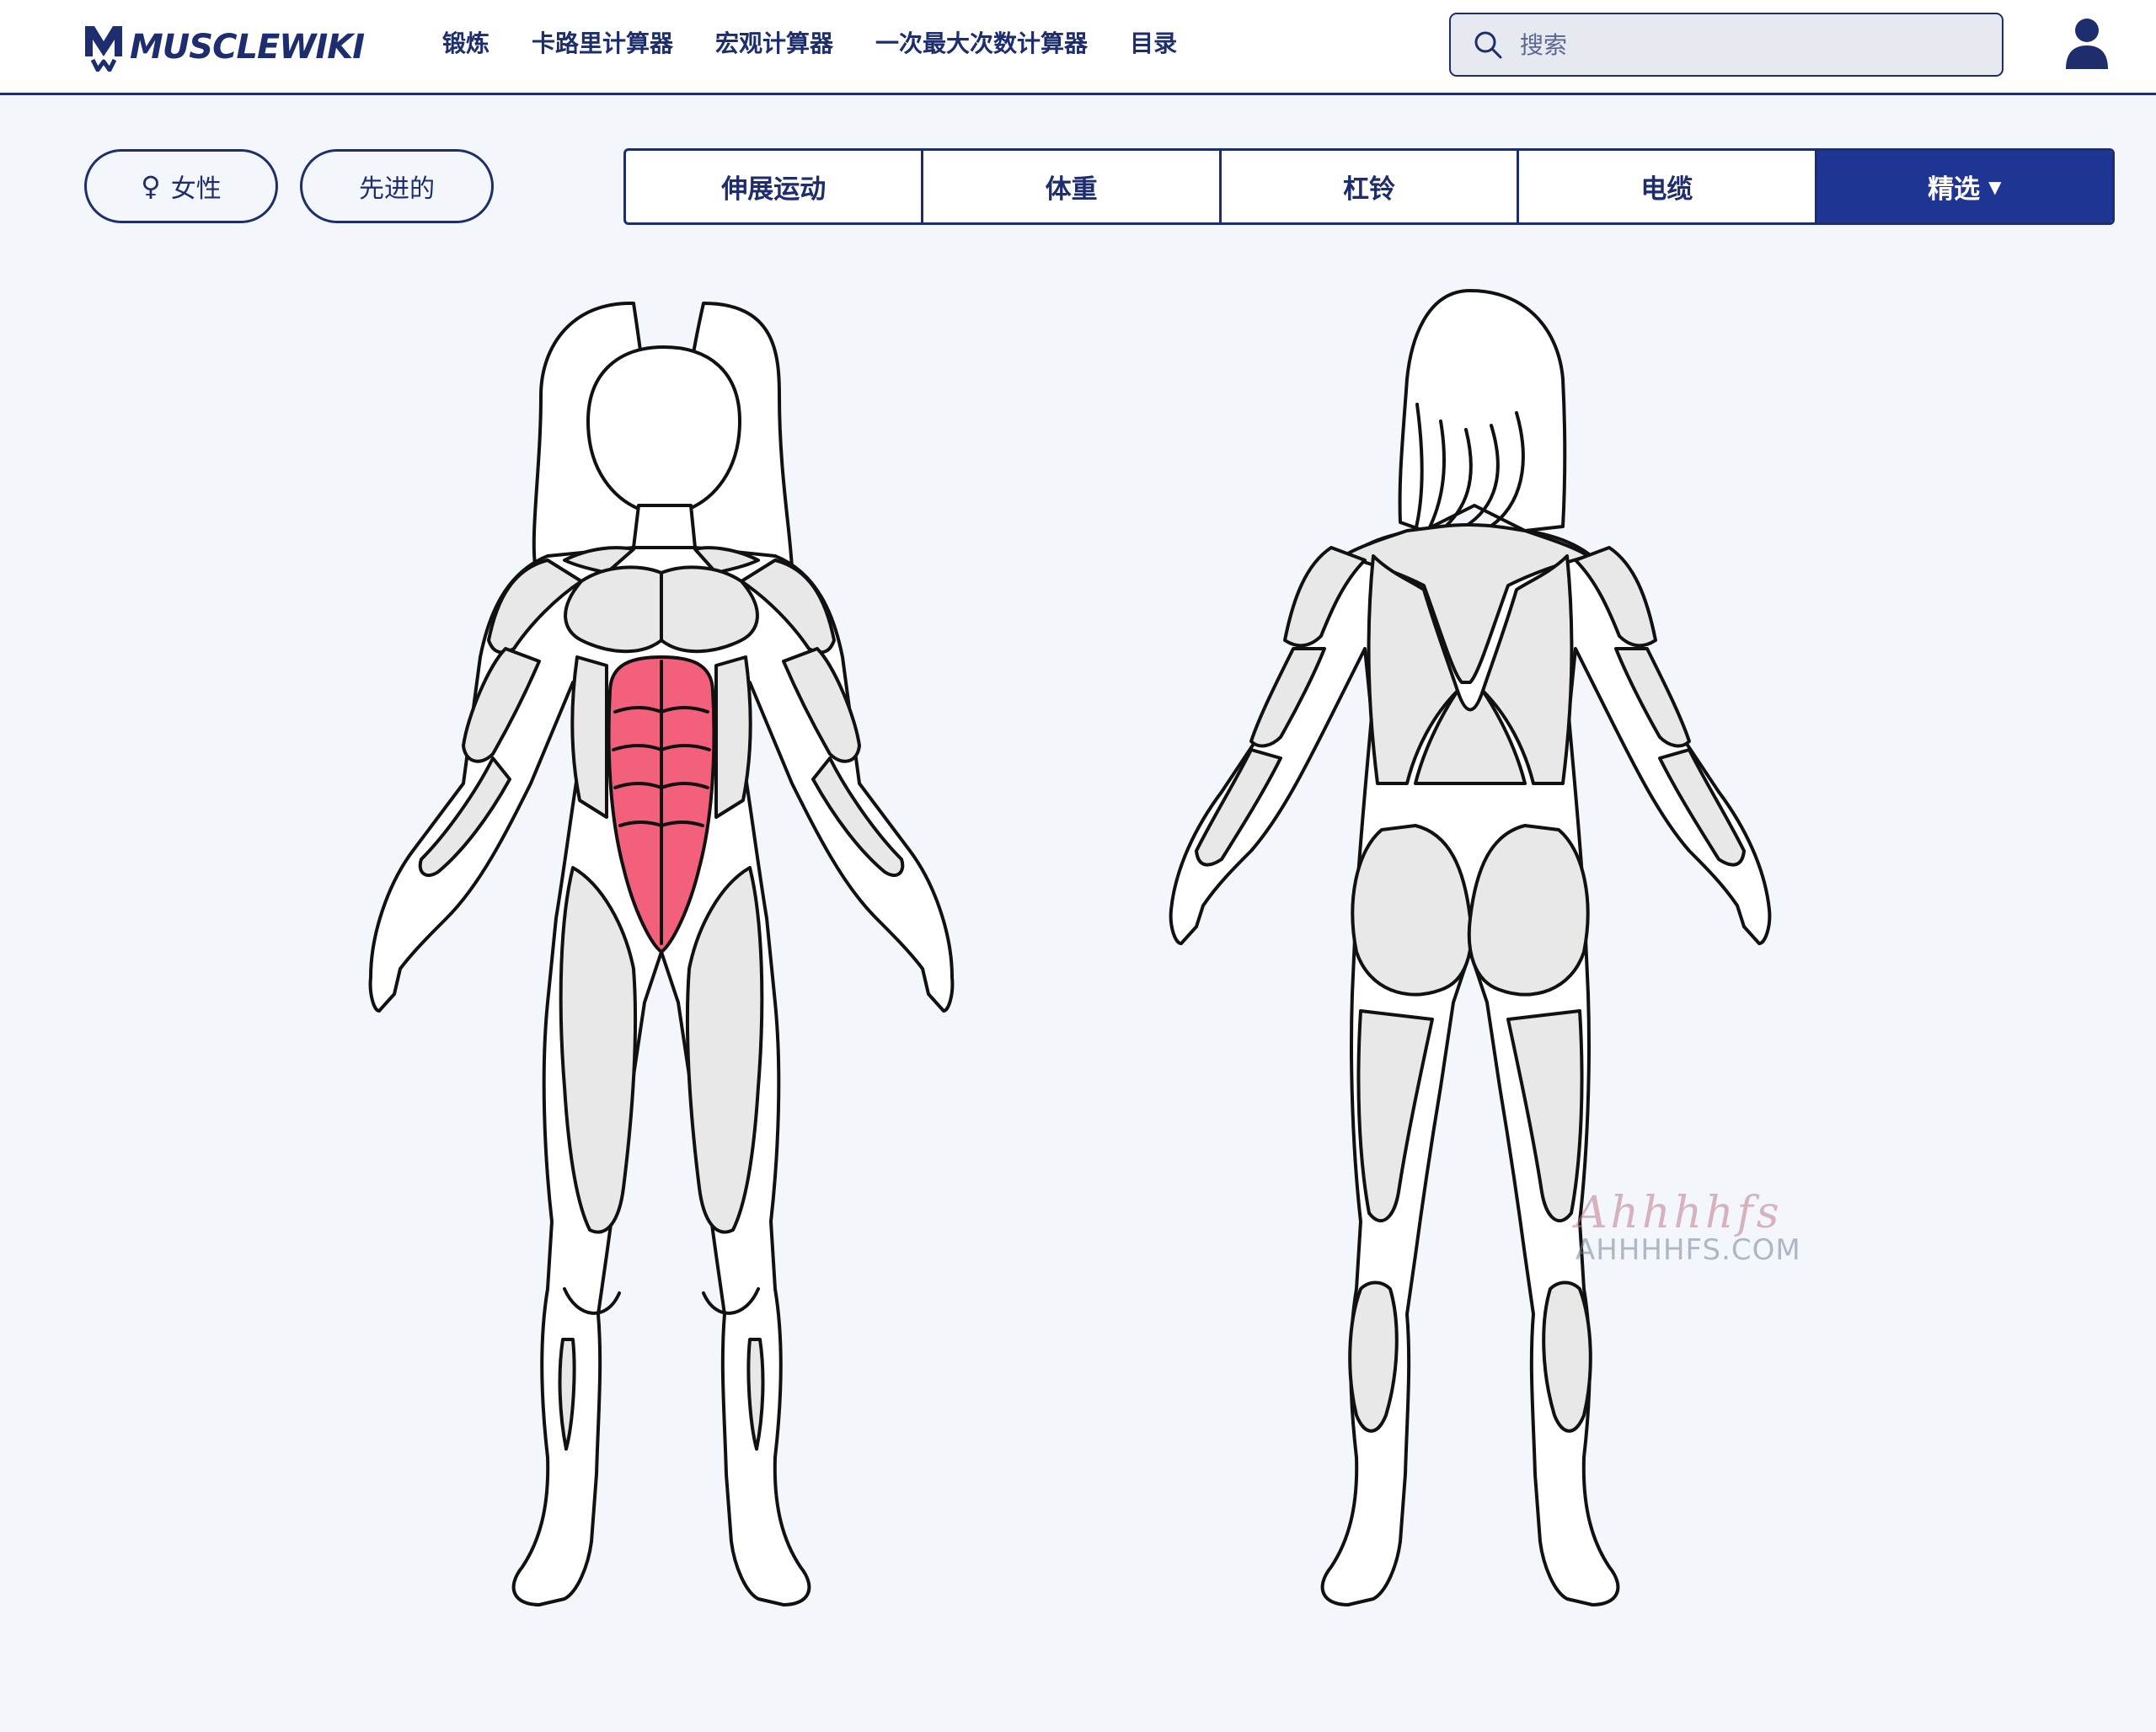 The image size is (2156, 1732). I want to click on muscle-obliques-right, so click(733, 737).